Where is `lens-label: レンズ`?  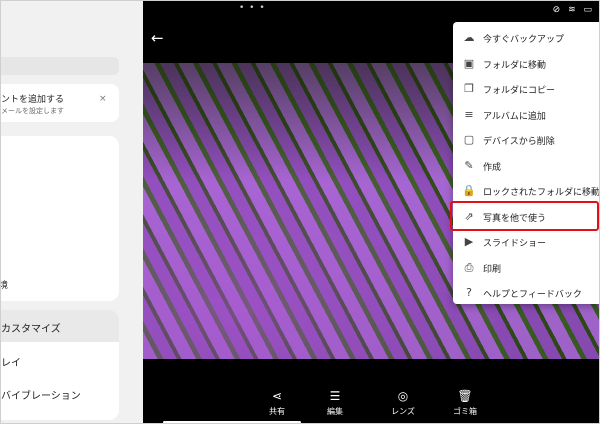
lens-label: レンズ is located at coordinates (403, 411).